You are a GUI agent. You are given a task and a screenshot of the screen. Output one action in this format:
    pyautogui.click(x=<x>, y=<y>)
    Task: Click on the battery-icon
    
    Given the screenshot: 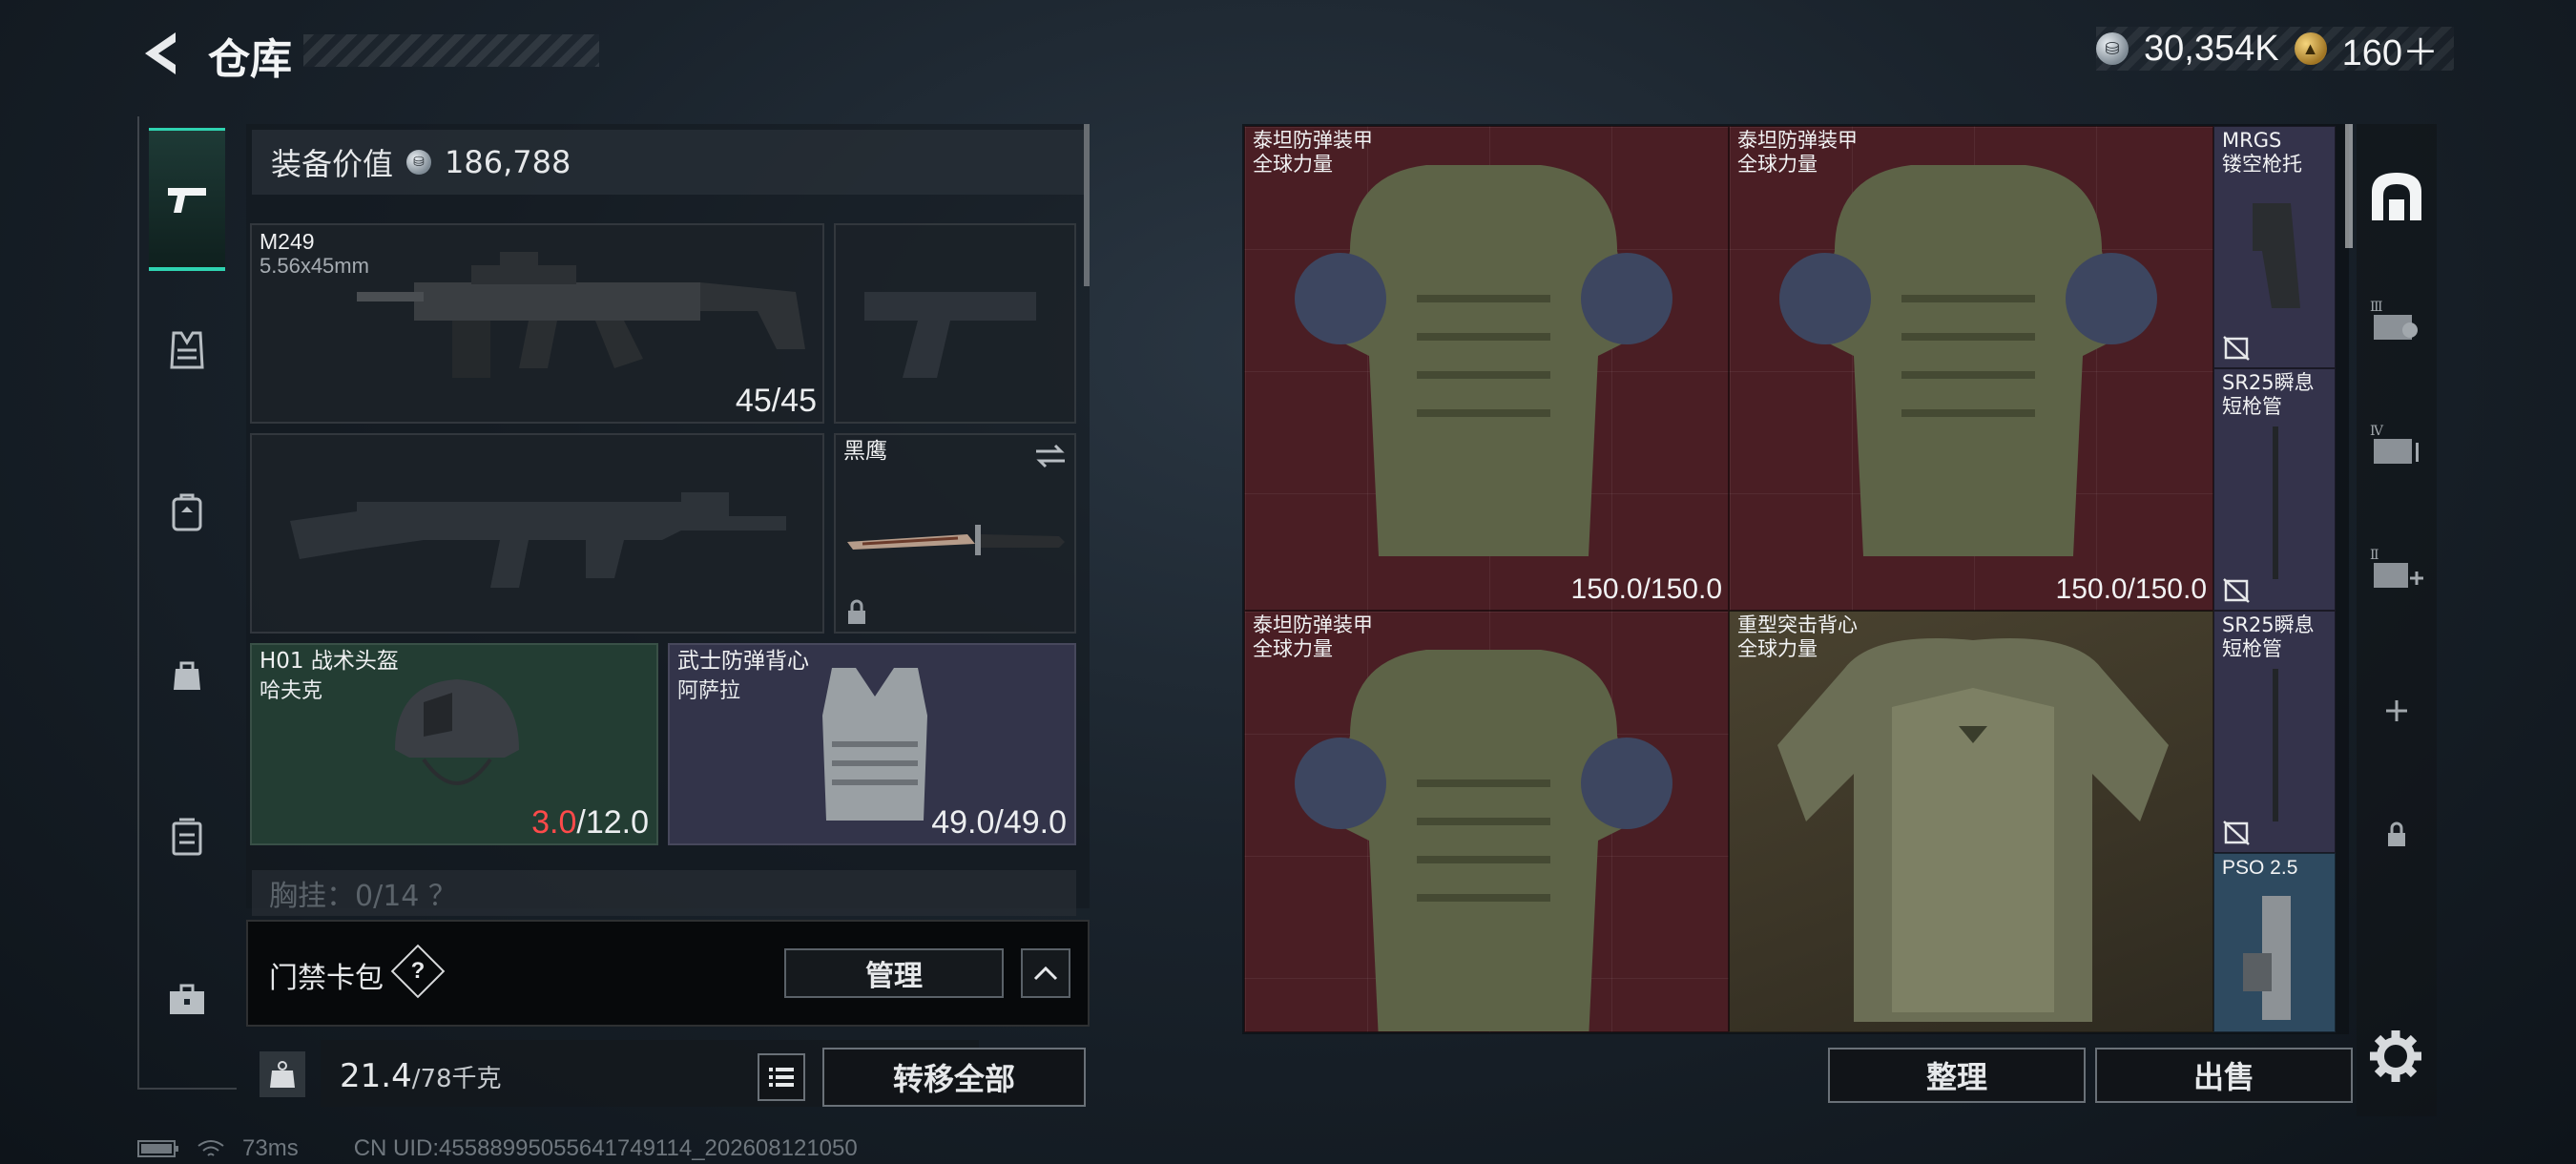 What is the action you would take?
    pyautogui.click(x=157, y=1149)
    